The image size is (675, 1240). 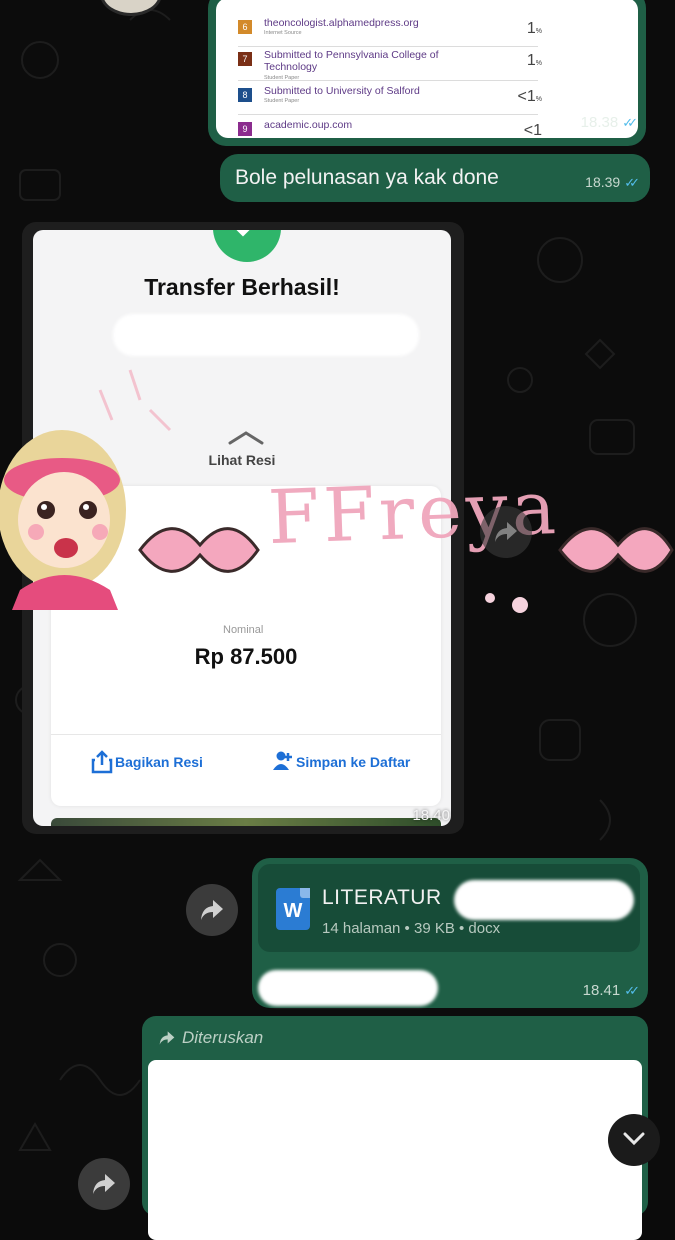 I want to click on document-attachment: W LITERATUR 14 halaman • 39 KB • docx, so click(x=449, y=908).